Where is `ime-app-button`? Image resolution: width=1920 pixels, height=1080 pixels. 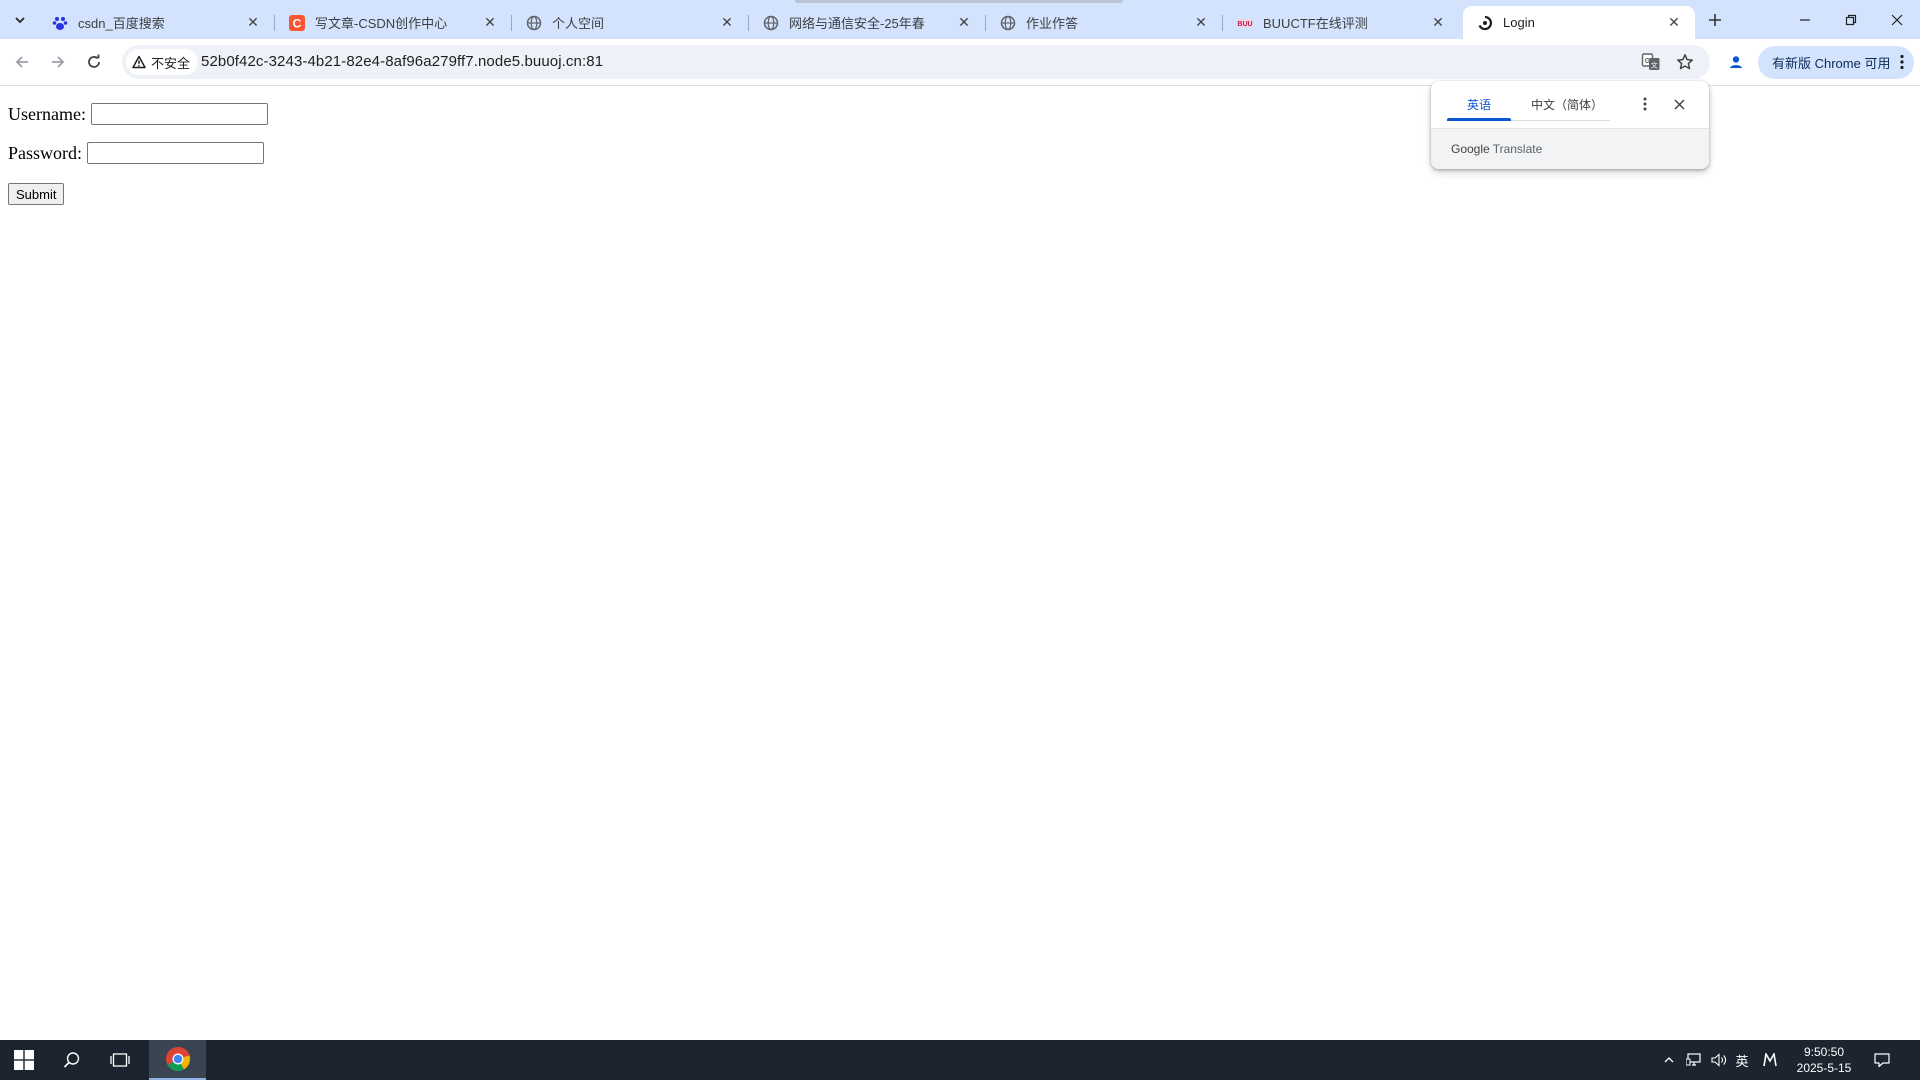 ime-app-button is located at coordinates (1770, 1060).